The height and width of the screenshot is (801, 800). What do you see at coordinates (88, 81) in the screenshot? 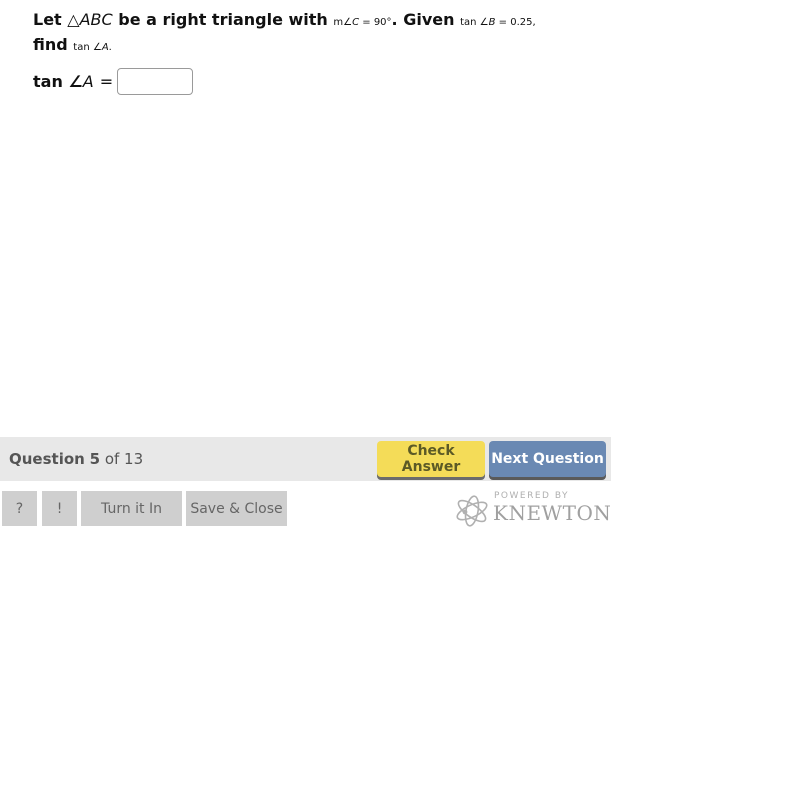
I see `answer-label-var: A` at bounding box center [88, 81].